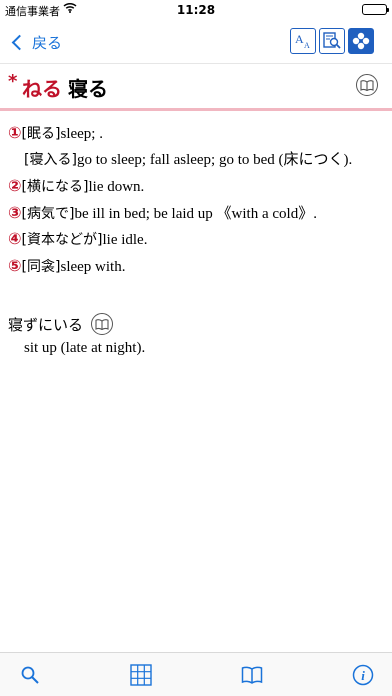  What do you see at coordinates (62, 240) in the screenshot?
I see `sense-context: [資本などが]` at bounding box center [62, 240].